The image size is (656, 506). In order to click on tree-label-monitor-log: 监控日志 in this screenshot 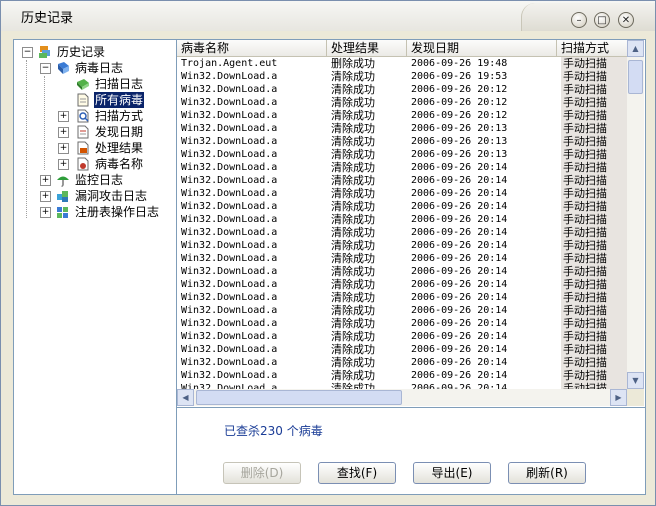, I will do `click(99, 180)`.